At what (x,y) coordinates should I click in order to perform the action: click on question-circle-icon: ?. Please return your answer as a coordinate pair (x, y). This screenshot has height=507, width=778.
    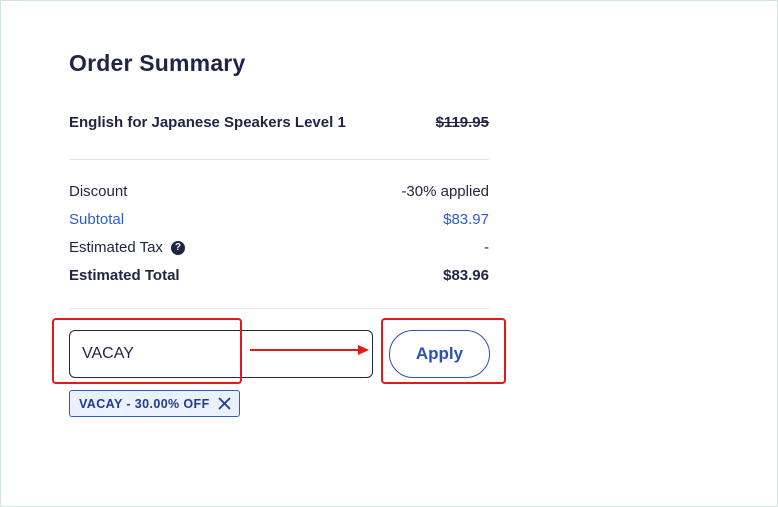
    Looking at the image, I should click on (177, 247).